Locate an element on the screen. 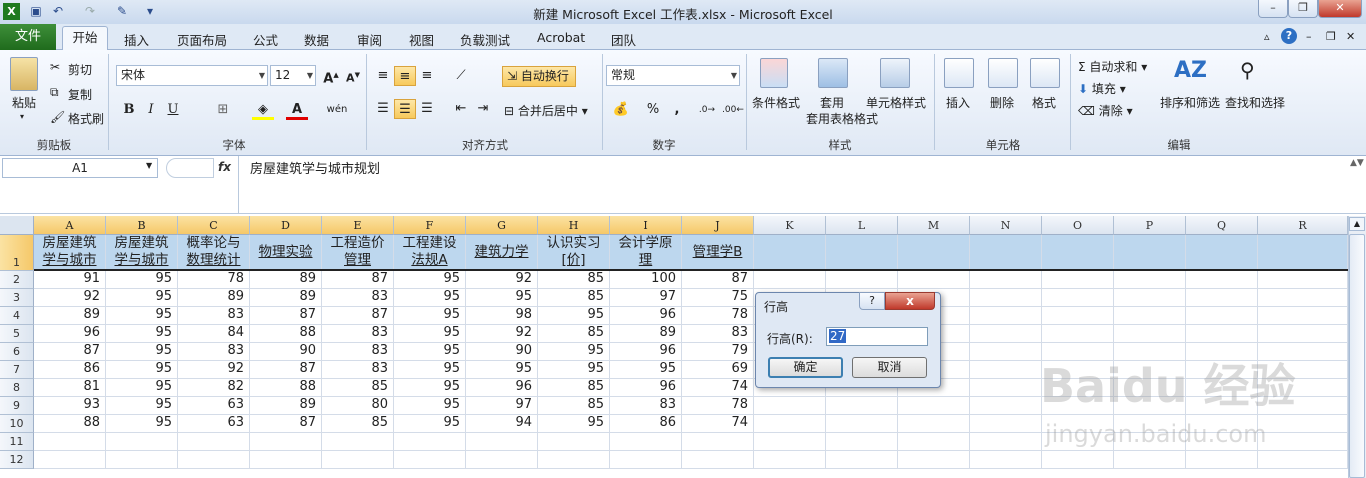  header-cell: 管理学B is located at coordinates (718, 253).